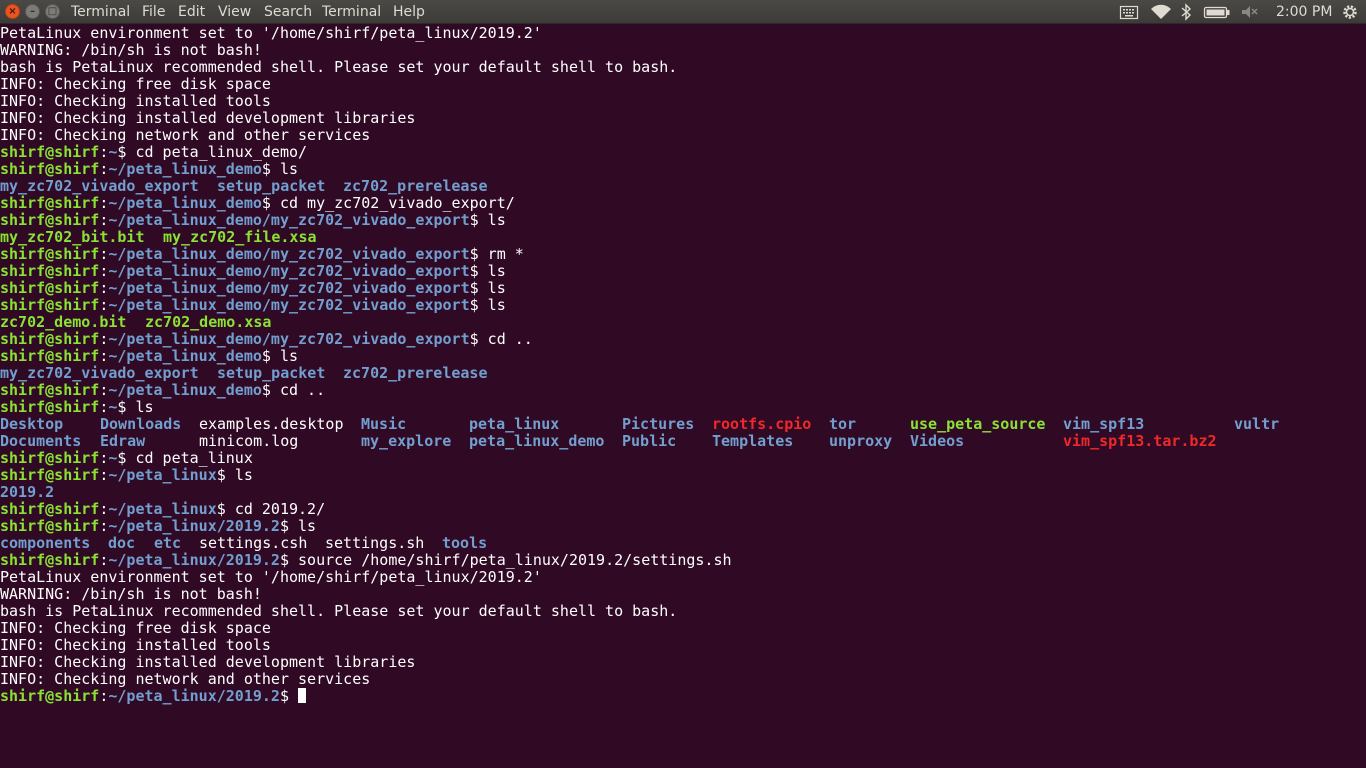  I want to click on dir-entry: vultr, so click(1257, 424).